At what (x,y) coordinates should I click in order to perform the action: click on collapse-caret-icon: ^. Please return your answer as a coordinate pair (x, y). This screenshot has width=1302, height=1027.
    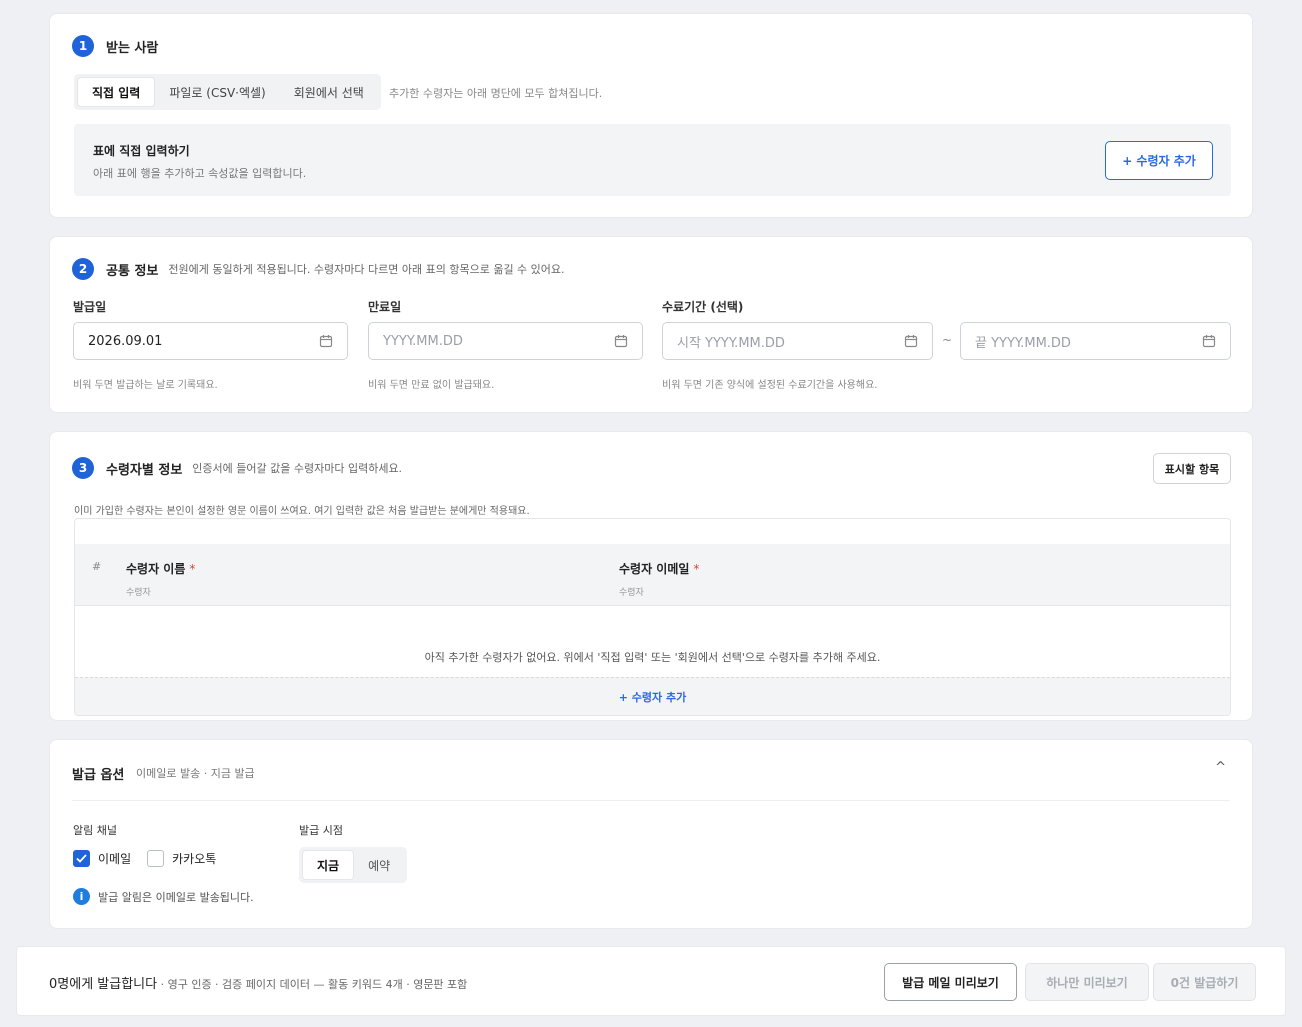
    Looking at the image, I should click on (1220, 767).